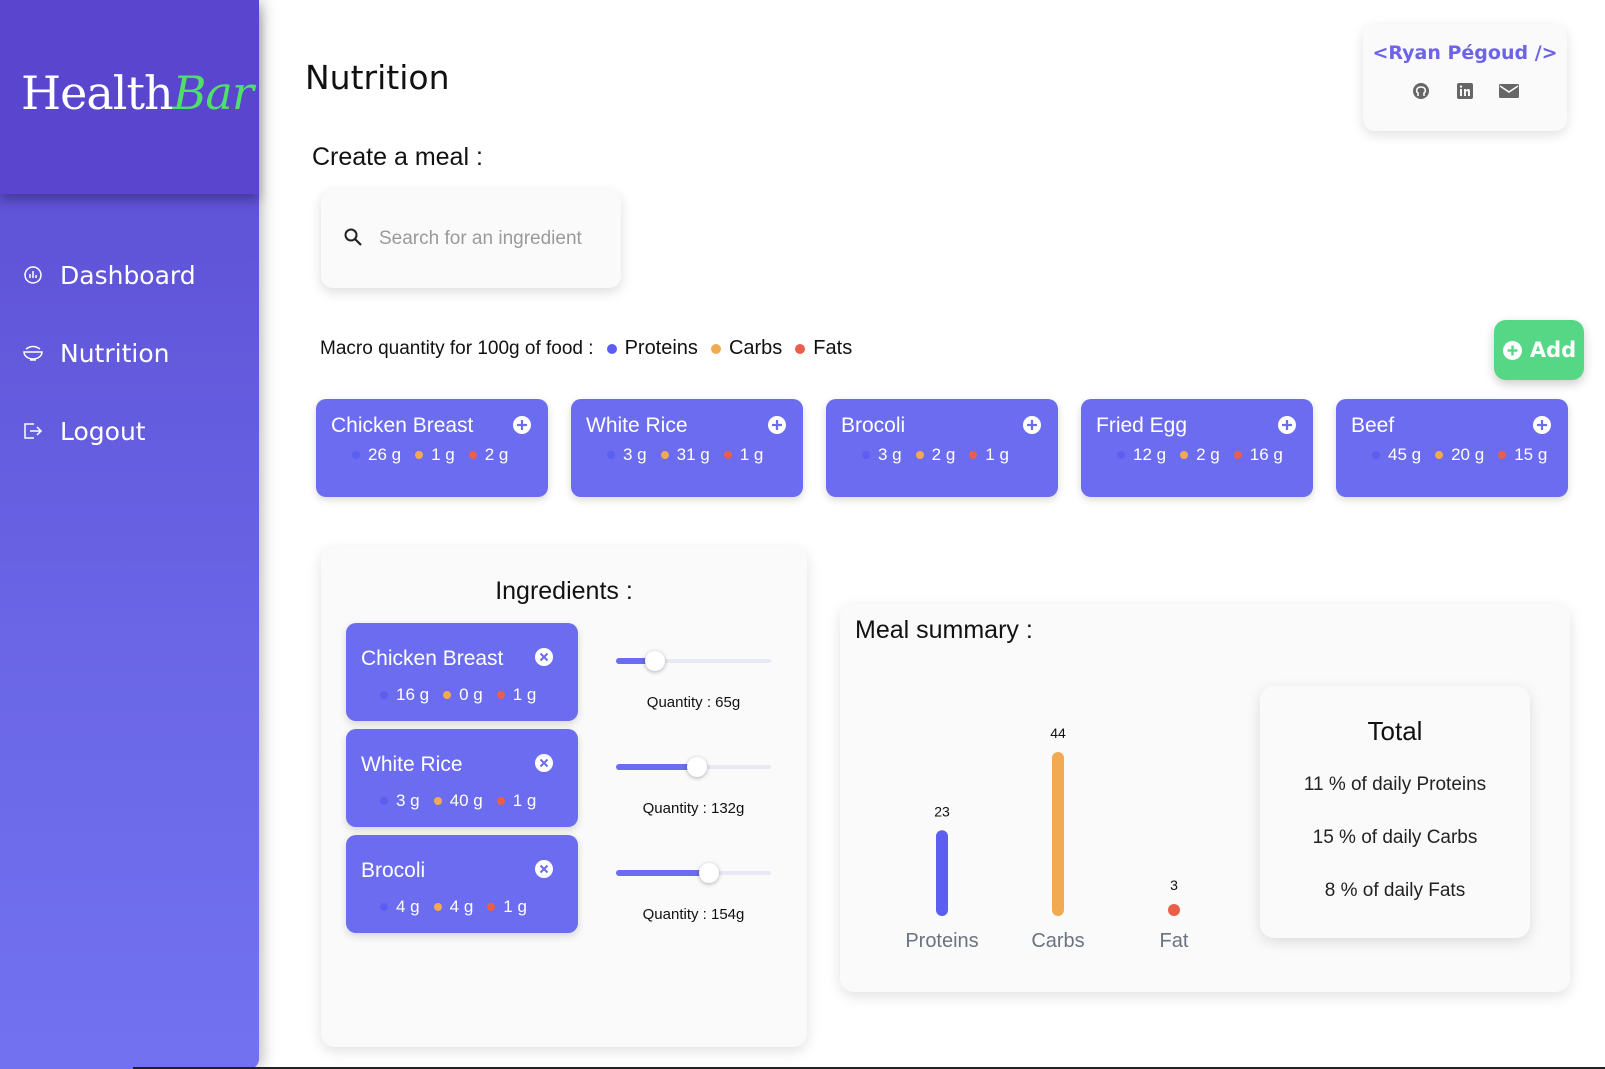 Image resolution: width=1605 pixels, height=1069 pixels. I want to click on chart-svg: 23 Proteins 44 Carbs 3 Fat, so click(1047, 838).